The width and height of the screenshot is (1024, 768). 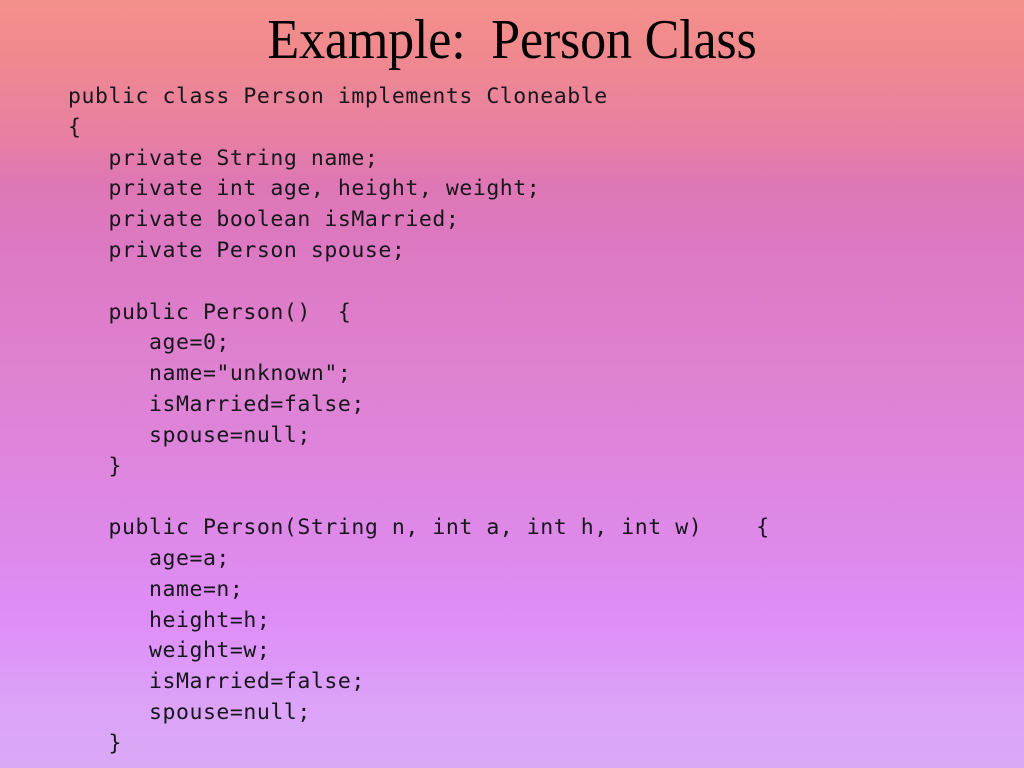 I want to click on code-line: private Person spouse;, so click(x=237, y=250).